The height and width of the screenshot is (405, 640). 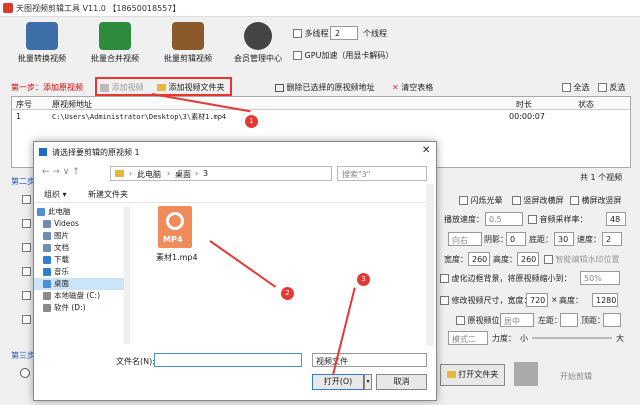 What do you see at coordinates (79, 248) in the screenshot?
I see `nav-documents: 文档` at bounding box center [79, 248].